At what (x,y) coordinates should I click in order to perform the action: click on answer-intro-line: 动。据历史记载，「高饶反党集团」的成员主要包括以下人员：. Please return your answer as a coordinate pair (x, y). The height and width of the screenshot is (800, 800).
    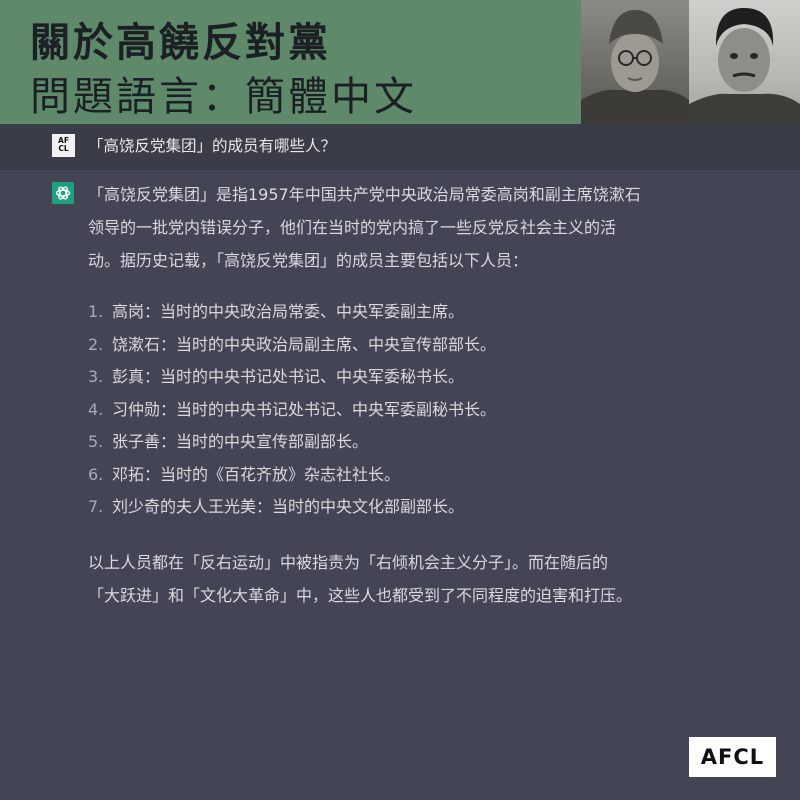
    Looking at the image, I should click on (308, 260).